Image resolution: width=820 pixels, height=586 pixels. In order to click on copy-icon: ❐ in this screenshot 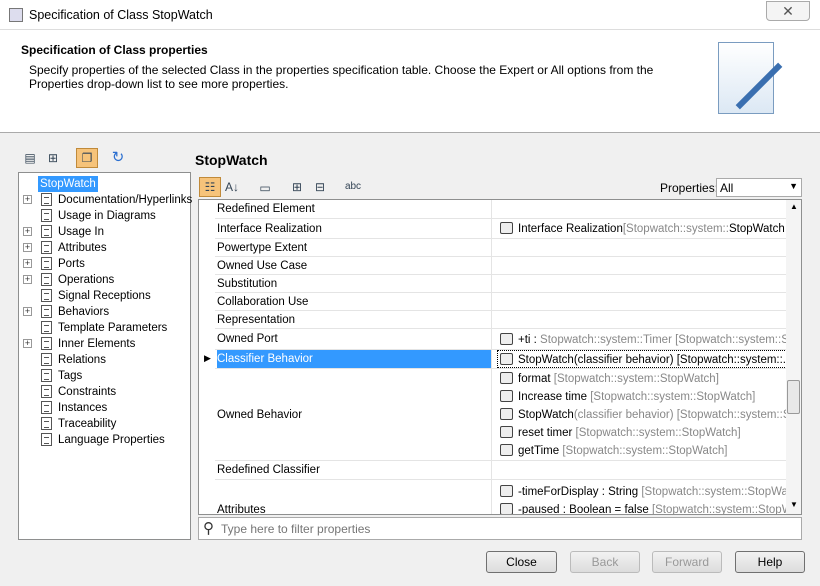, I will do `click(87, 158)`.